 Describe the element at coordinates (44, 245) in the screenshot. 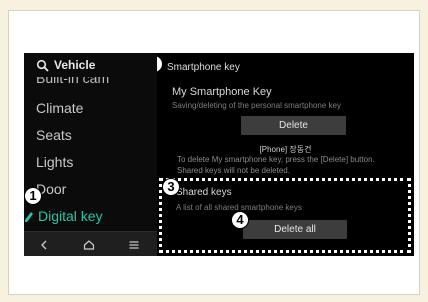

I see `back-icon` at that location.